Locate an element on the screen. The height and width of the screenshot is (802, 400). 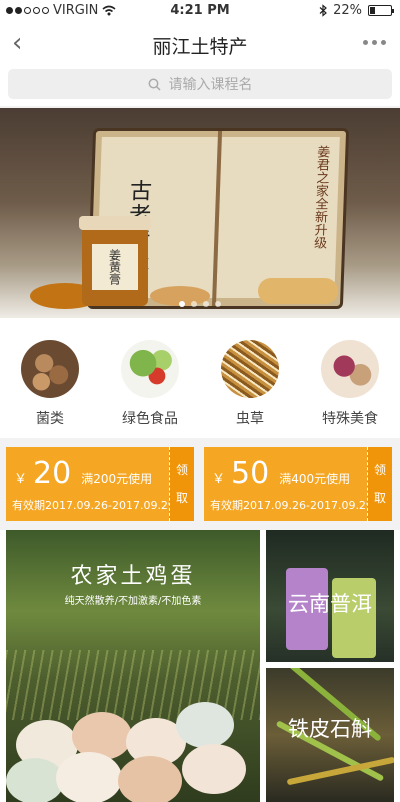
mushroom-icon is located at coordinates (50, 369).